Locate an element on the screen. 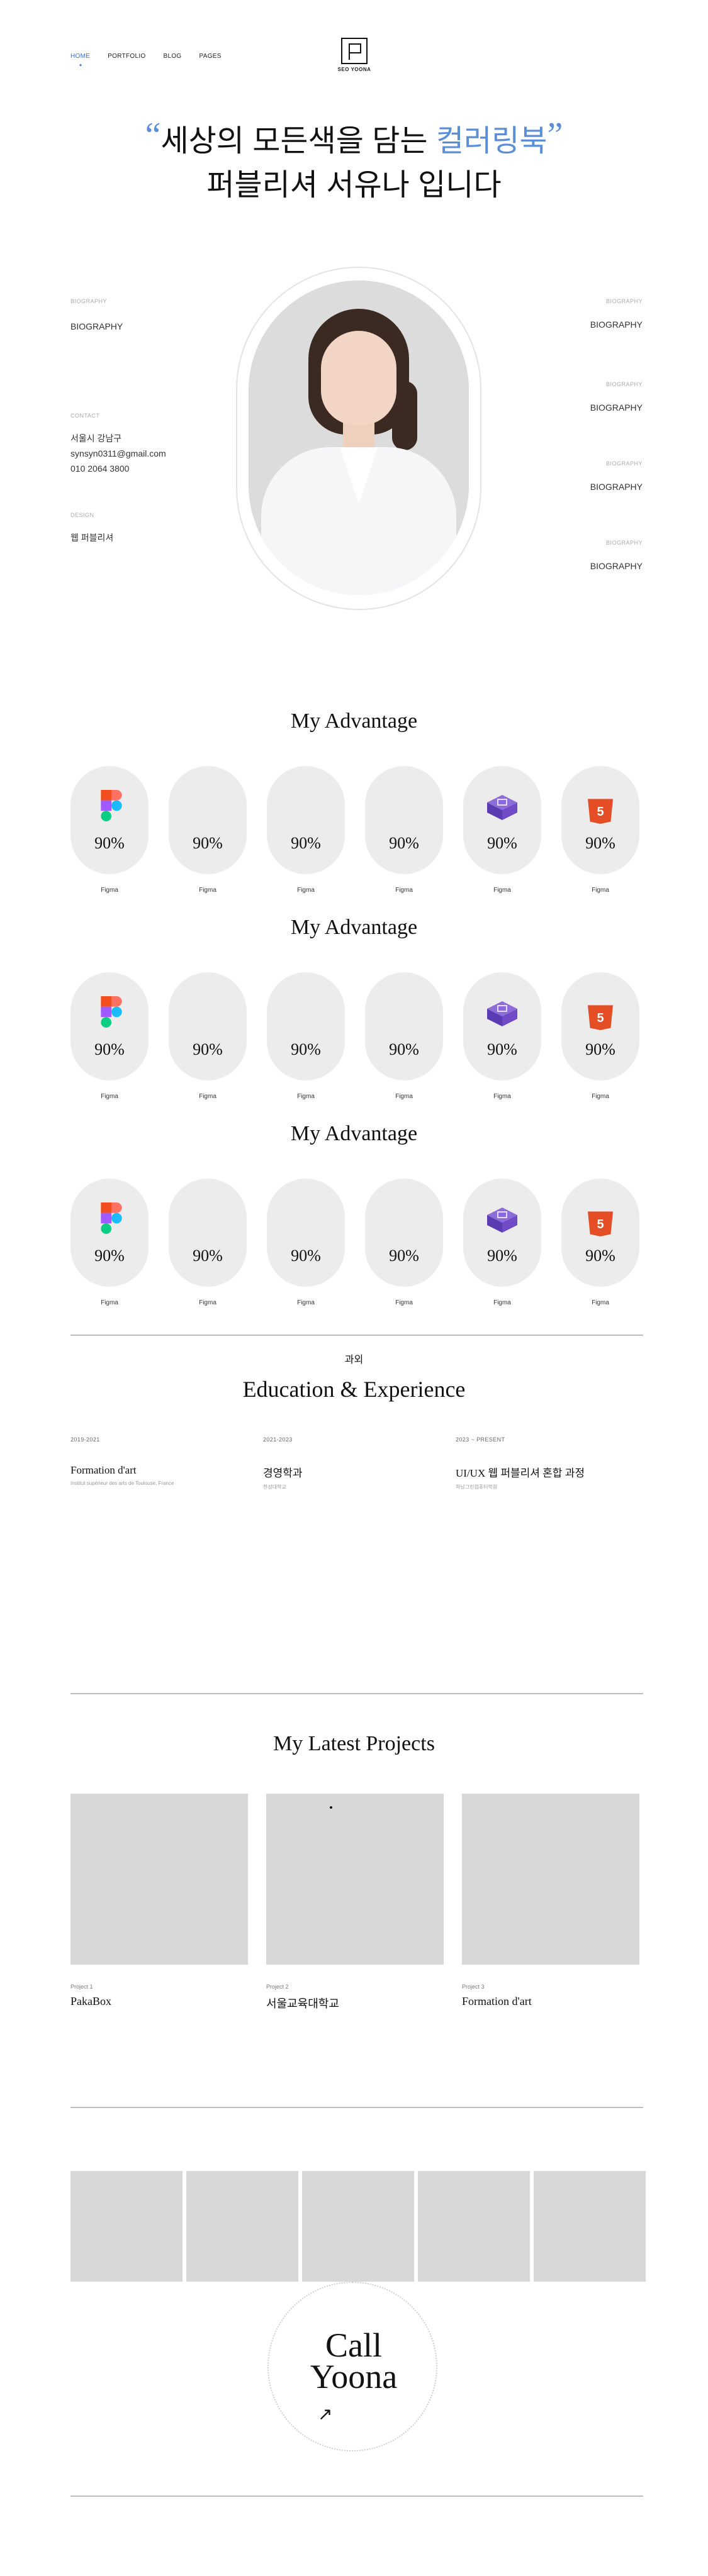  project-label: Project 1 is located at coordinates (81, 1987).